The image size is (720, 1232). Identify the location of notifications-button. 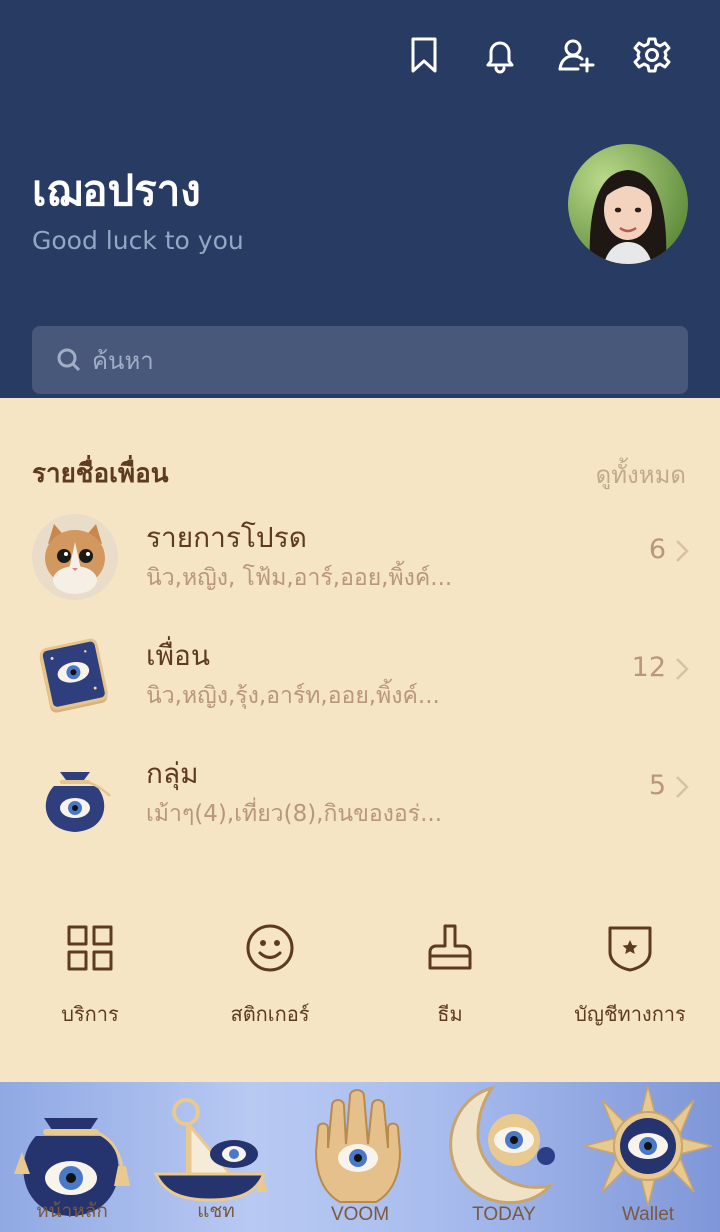
(500, 55).